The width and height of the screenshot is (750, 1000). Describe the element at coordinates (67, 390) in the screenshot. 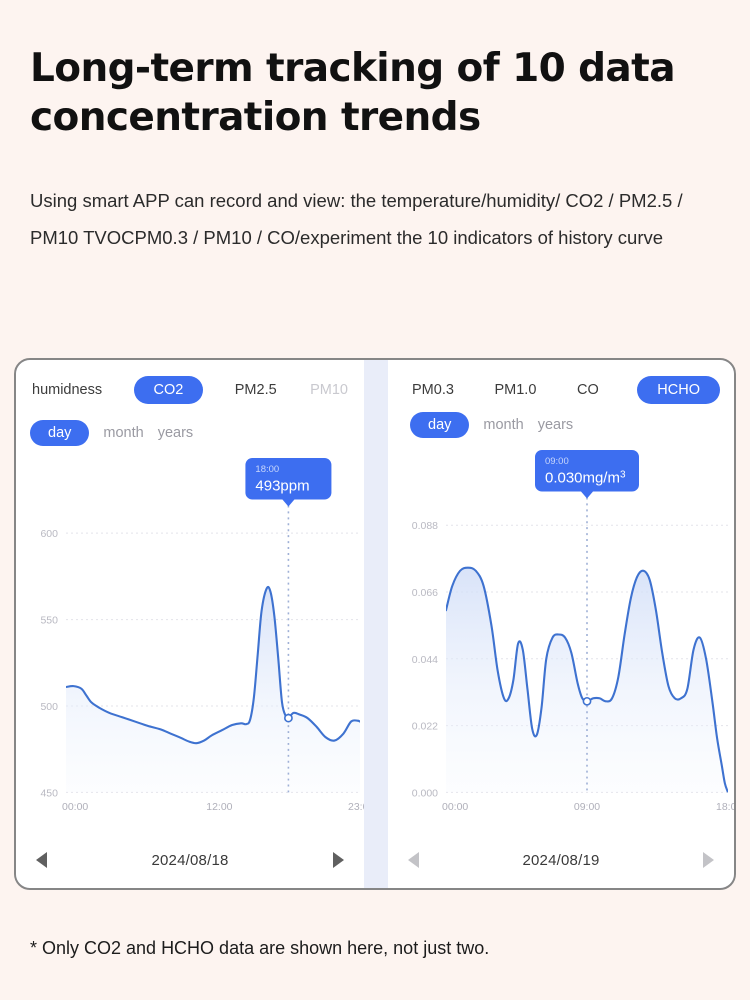

I see `tab-humidness: humidness` at that location.